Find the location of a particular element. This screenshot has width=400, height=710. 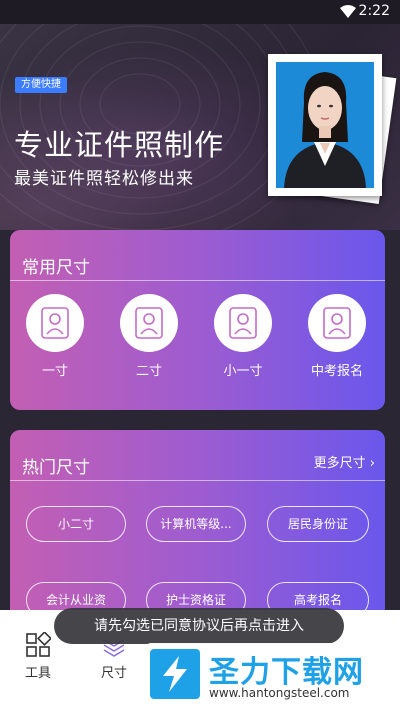

badge: 方便快捷 is located at coordinates (41, 85).